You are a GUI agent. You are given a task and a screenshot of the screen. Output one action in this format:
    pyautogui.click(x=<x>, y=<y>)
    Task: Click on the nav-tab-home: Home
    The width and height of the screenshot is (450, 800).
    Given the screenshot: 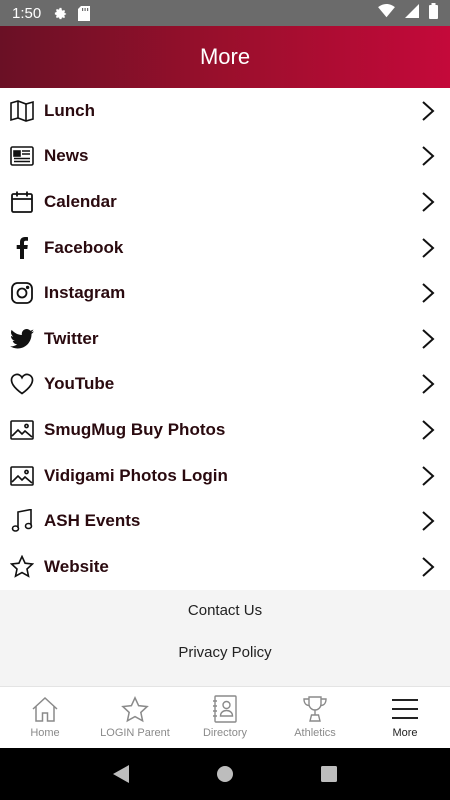 What is the action you would take?
    pyautogui.click(x=45, y=717)
    